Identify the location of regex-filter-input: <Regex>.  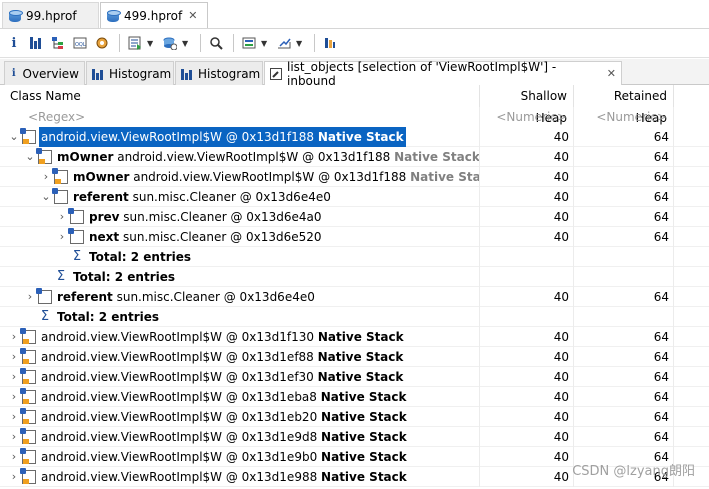
(242, 117).